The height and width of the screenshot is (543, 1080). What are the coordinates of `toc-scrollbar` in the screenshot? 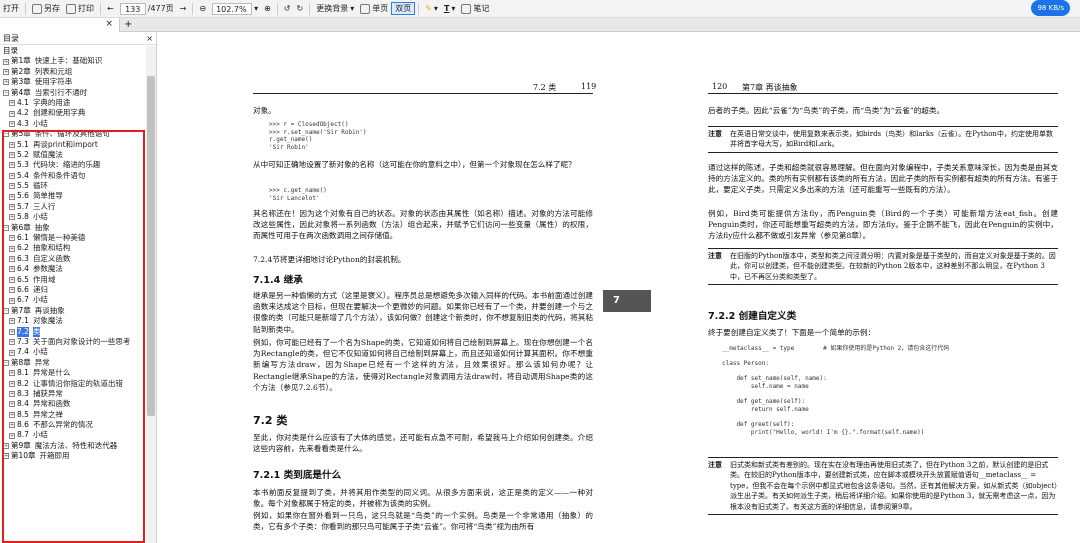 It's located at (151, 294).